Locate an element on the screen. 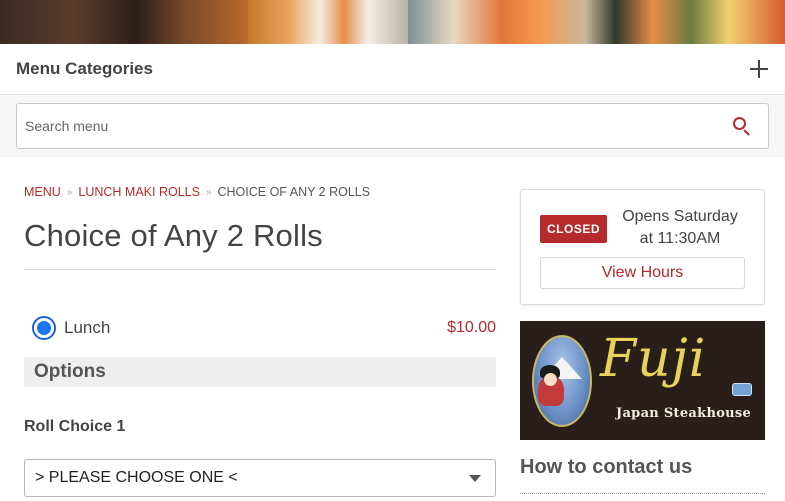 The image size is (785, 501). options-title: Options is located at coordinates (70, 371).